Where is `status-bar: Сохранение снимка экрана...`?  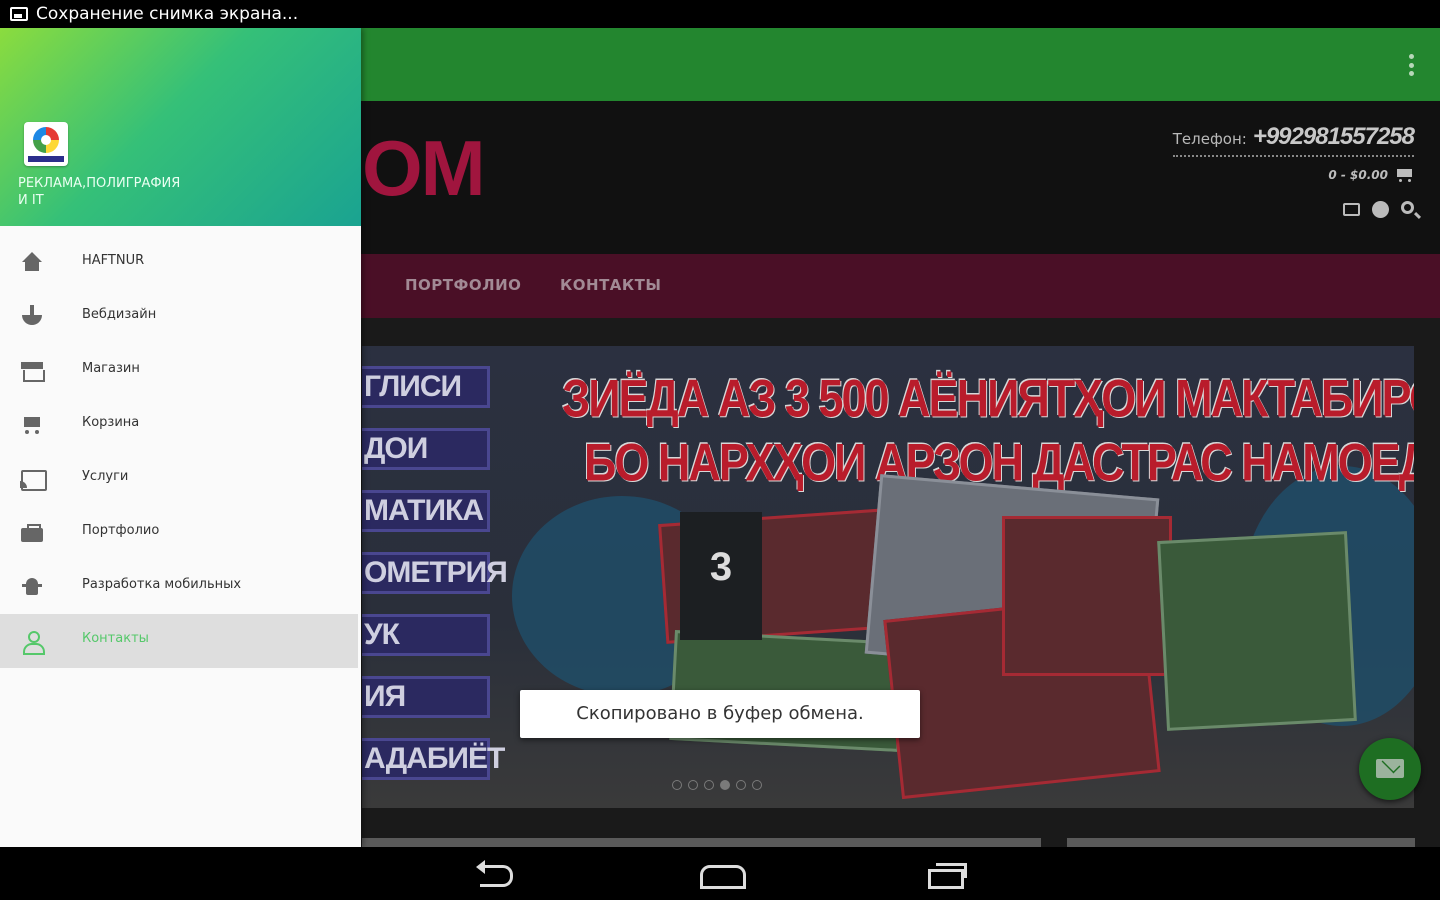
status-bar: Сохранение снимка экрана... is located at coordinates (720, 14).